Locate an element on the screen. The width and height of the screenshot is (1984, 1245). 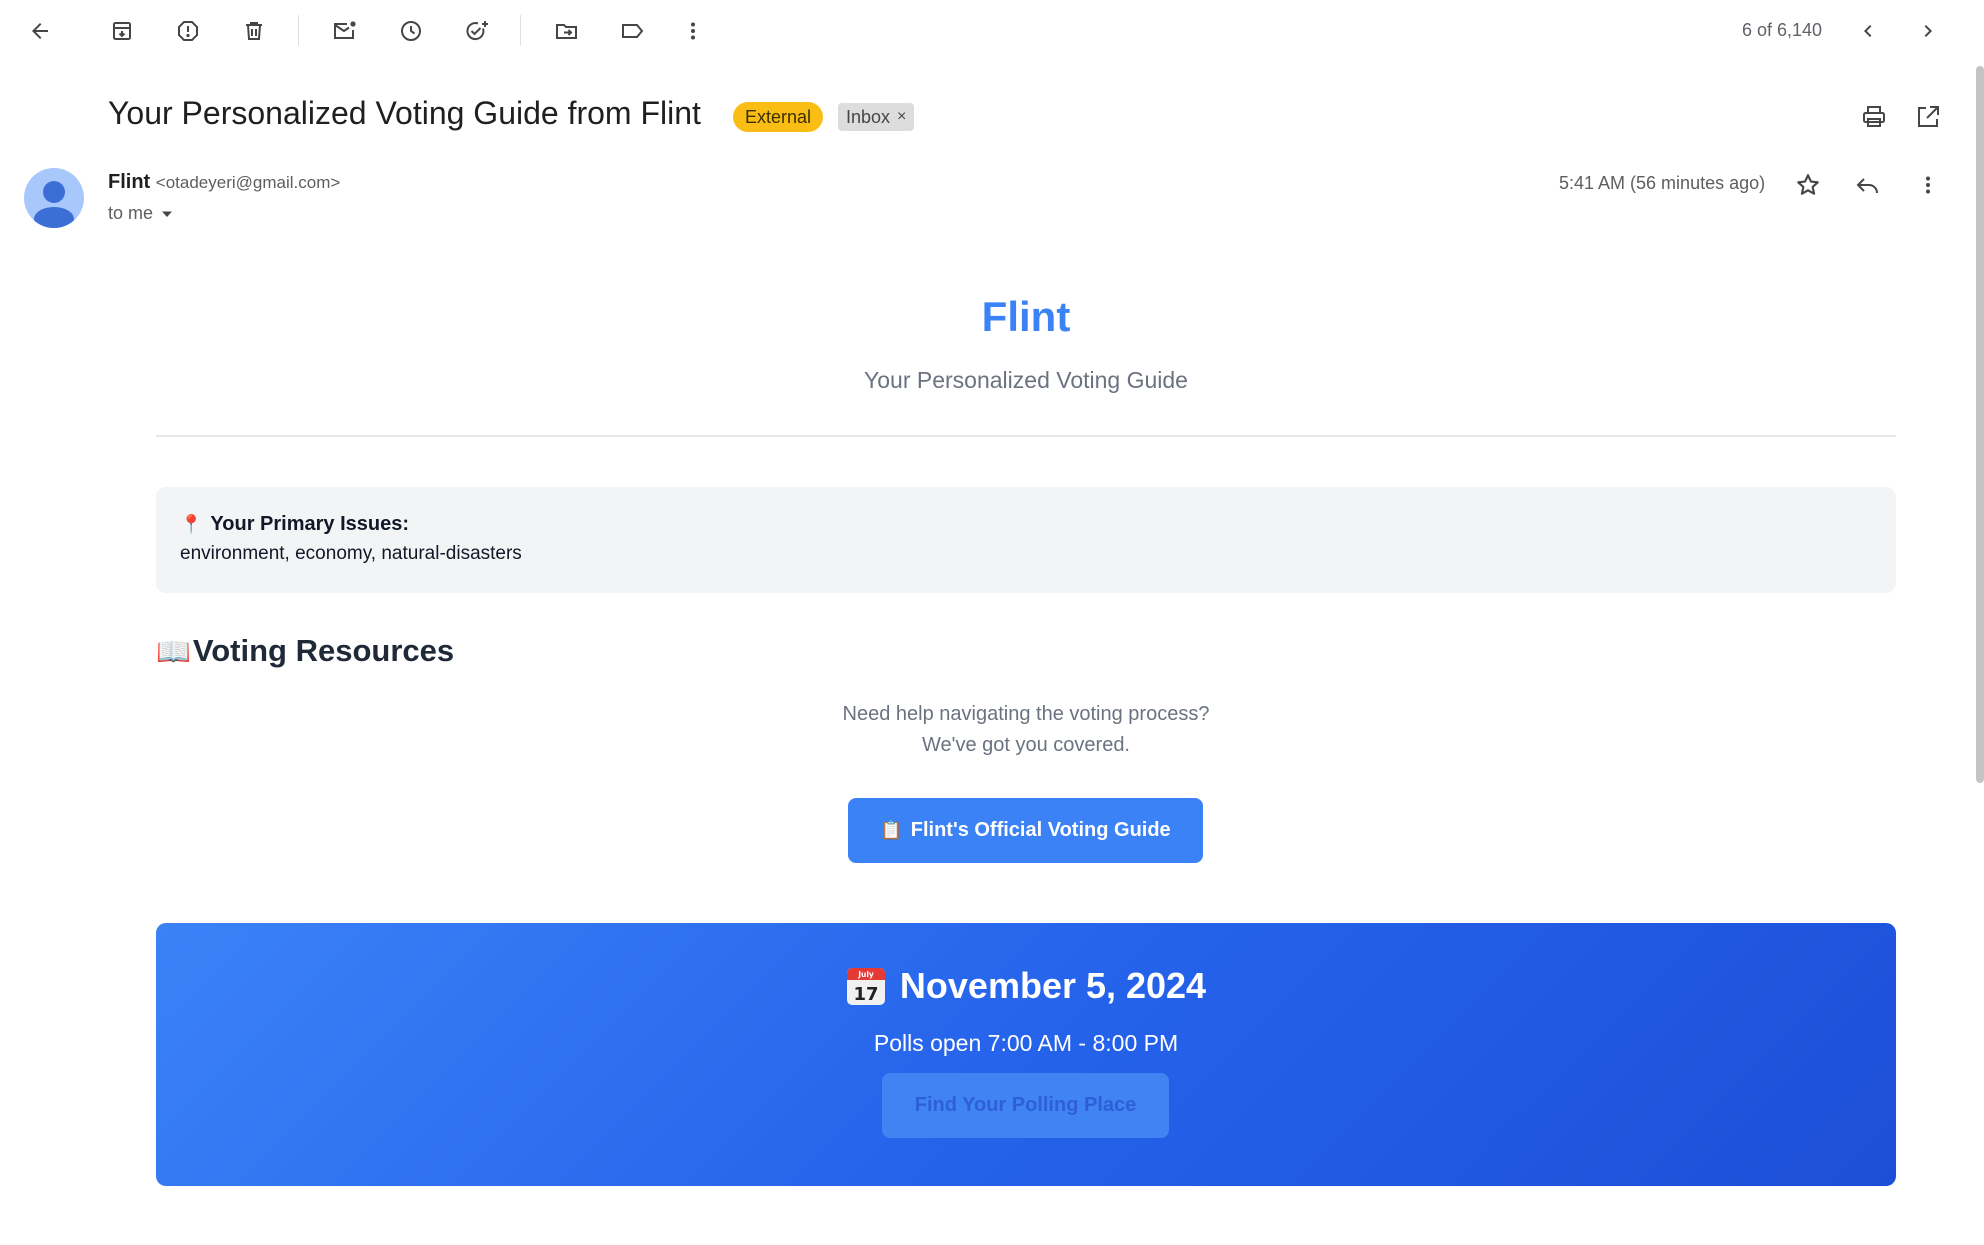
print-button is located at coordinates (1874, 117).